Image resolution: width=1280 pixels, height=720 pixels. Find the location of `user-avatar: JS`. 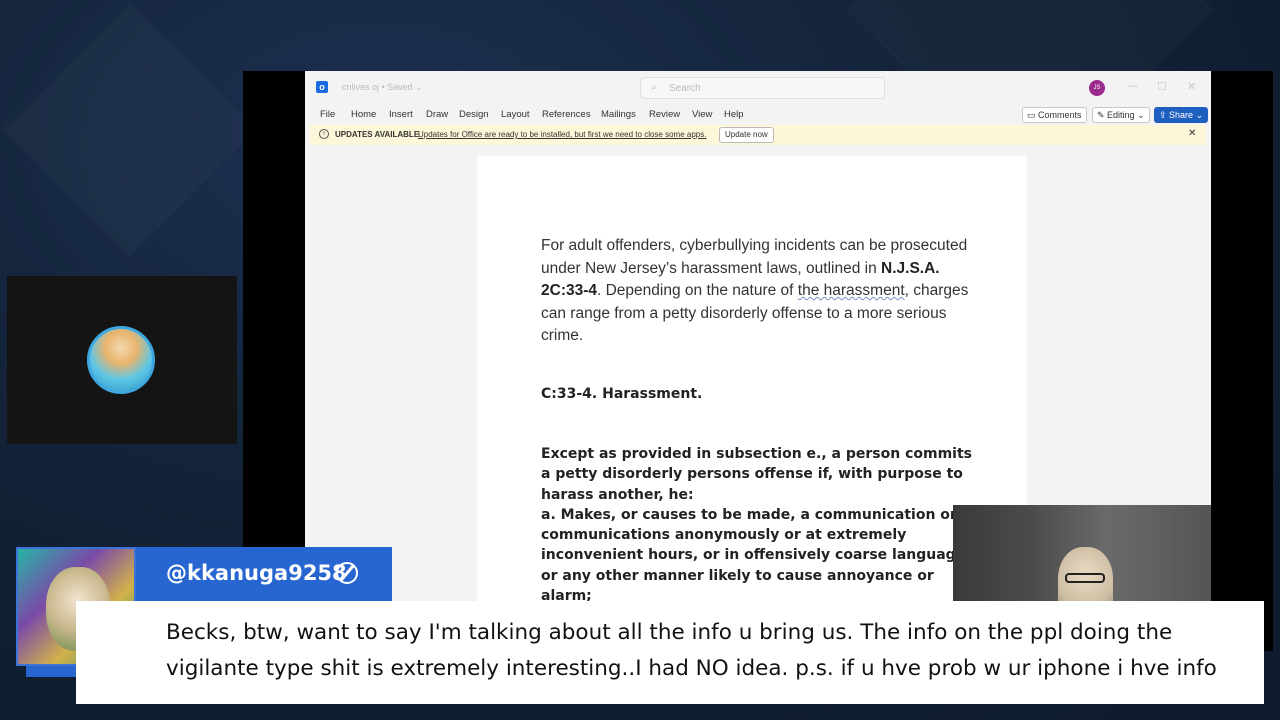

user-avatar: JS is located at coordinates (1097, 88).